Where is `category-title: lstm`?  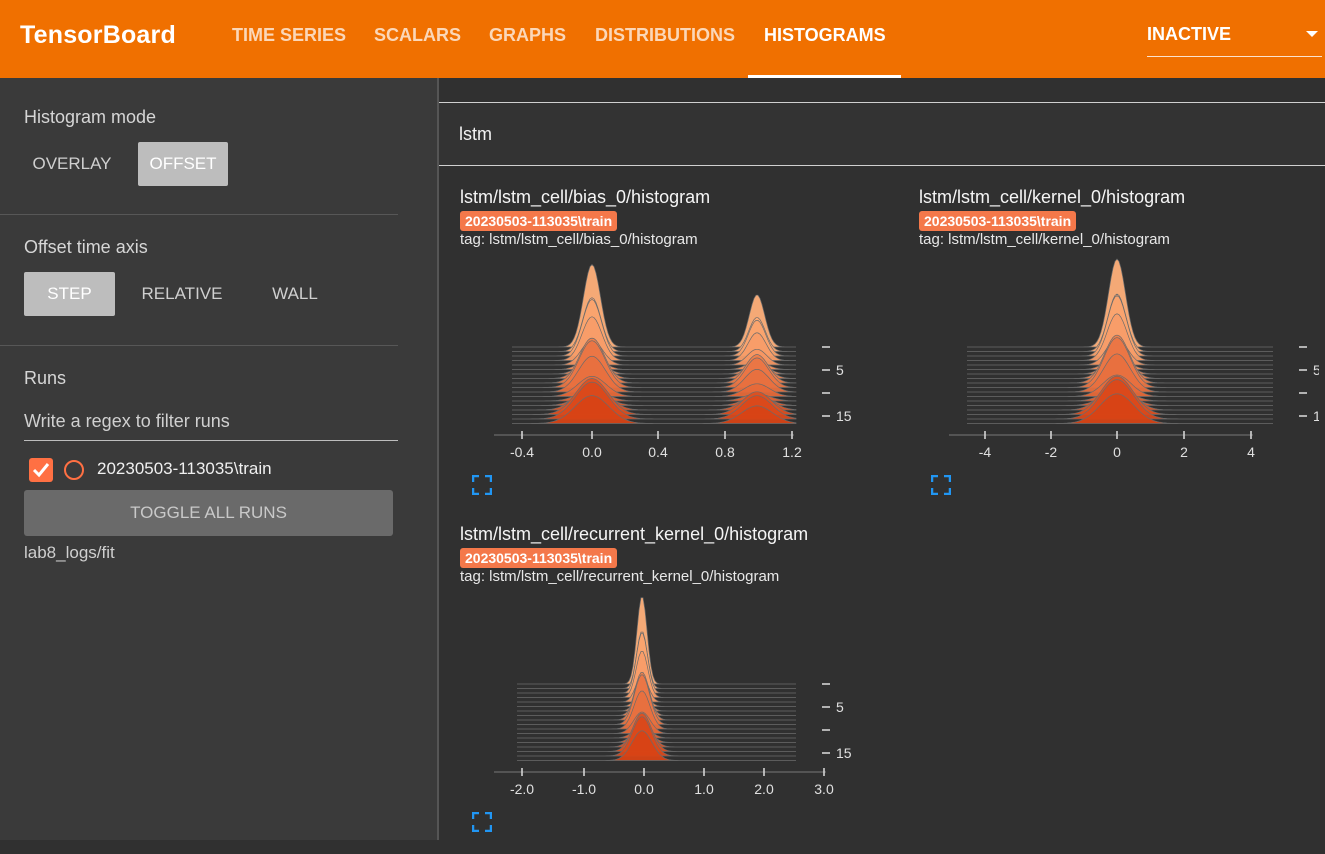
category-title: lstm is located at coordinates (475, 134).